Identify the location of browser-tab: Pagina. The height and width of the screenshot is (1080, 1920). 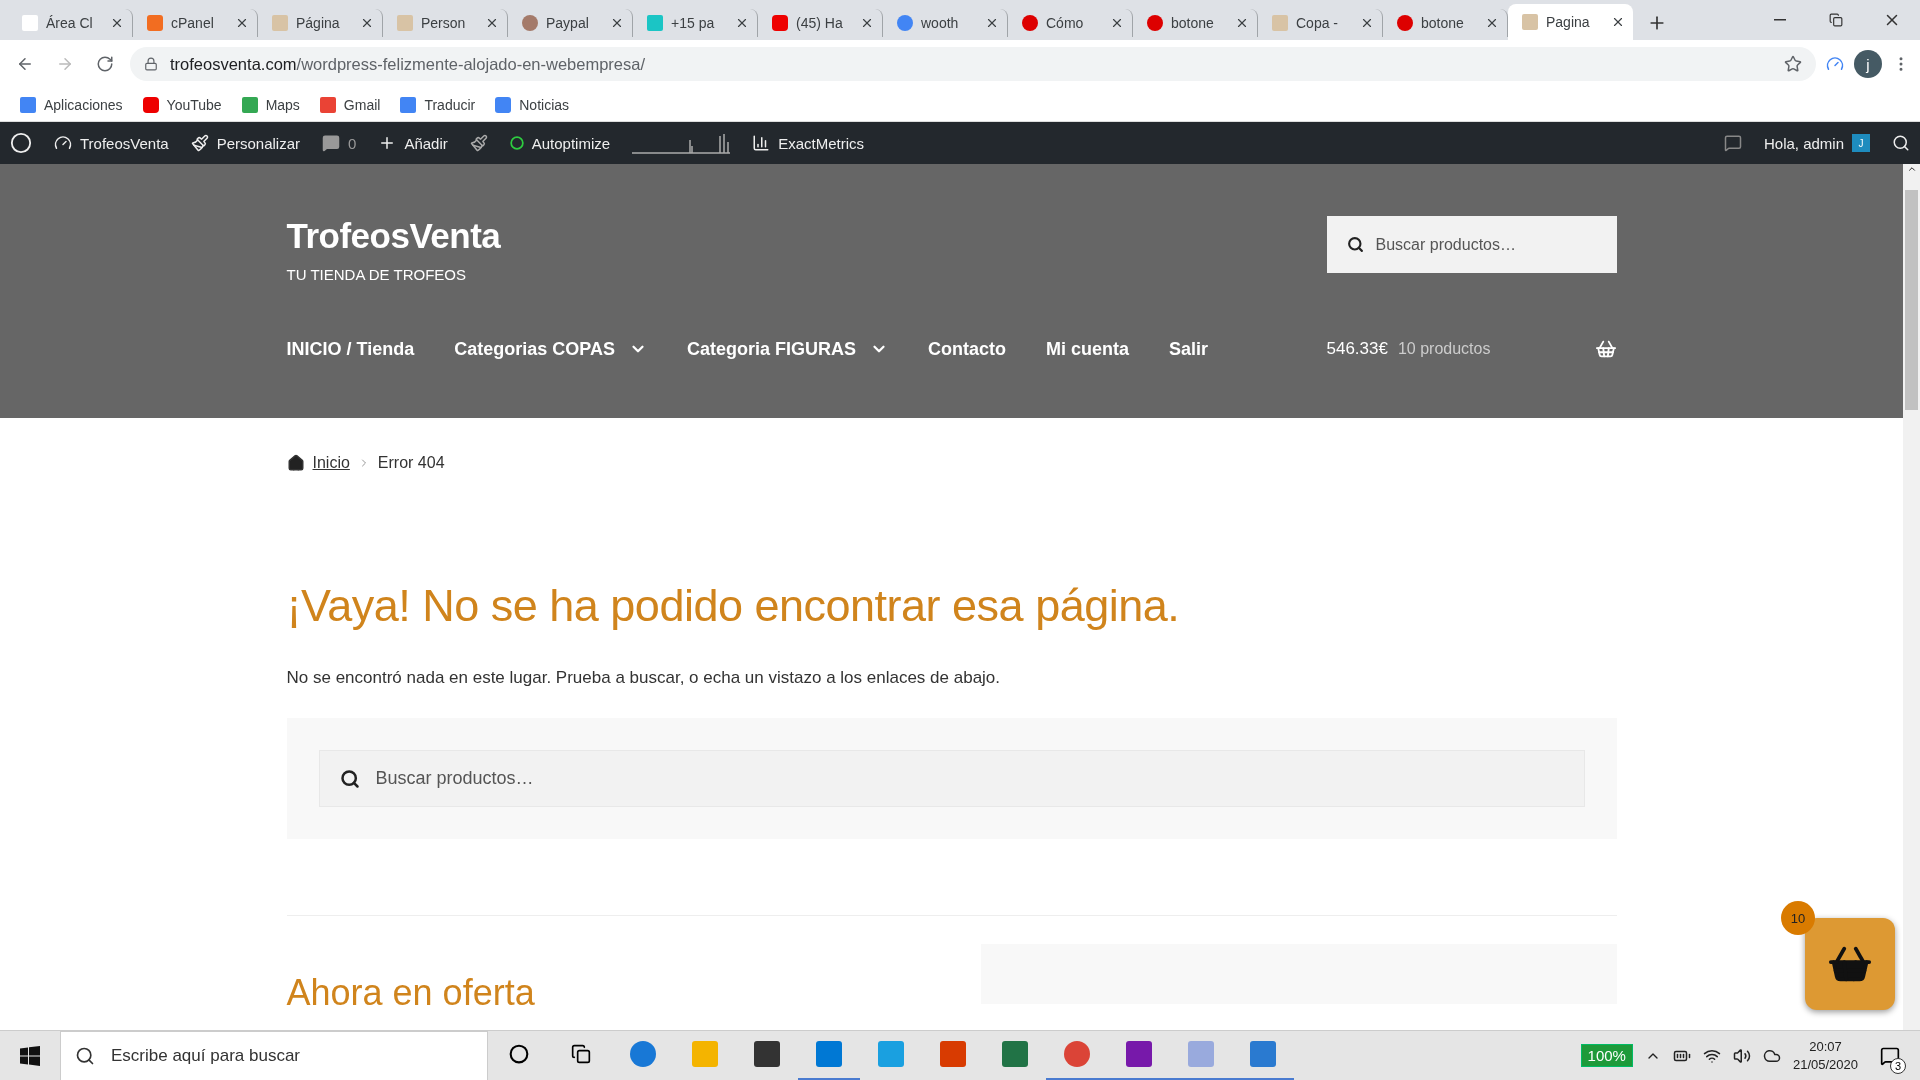
(1570, 22).